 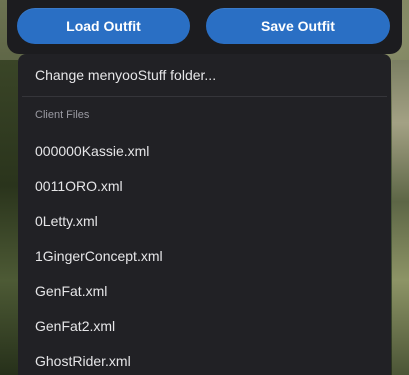 I want to click on file-item: 0Letty.xml, so click(x=204, y=220).